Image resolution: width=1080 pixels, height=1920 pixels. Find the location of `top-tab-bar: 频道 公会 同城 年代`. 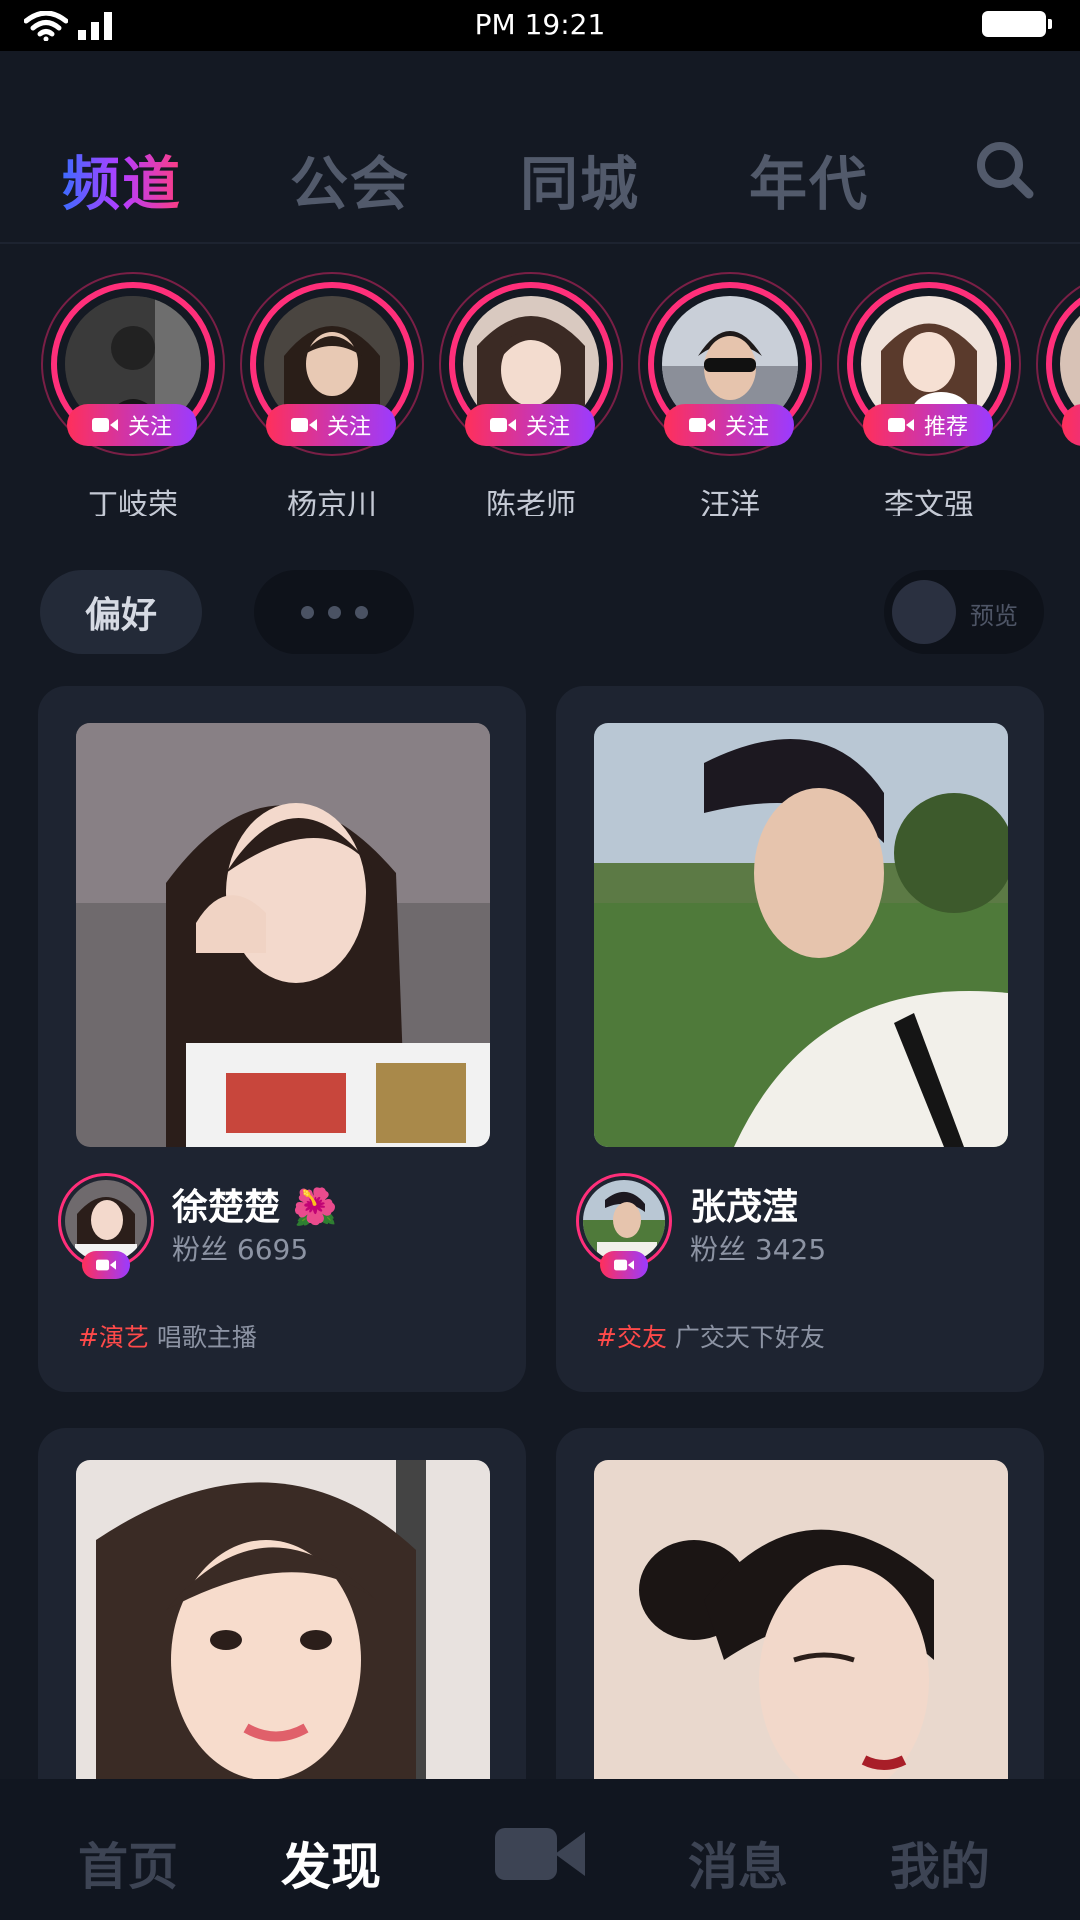

top-tab-bar: 频道 公会 同城 年代 is located at coordinates (540, 147).